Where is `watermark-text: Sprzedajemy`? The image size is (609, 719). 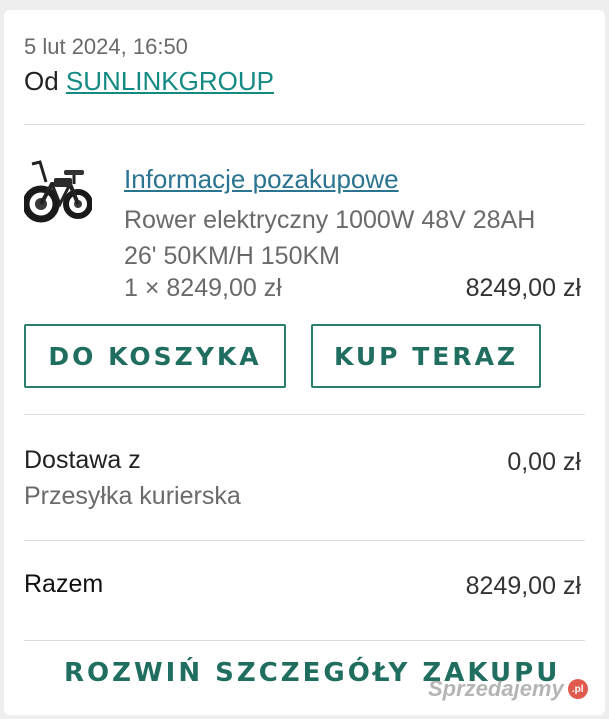
watermark-text: Sprzedajemy is located at coordinates (496, 688).